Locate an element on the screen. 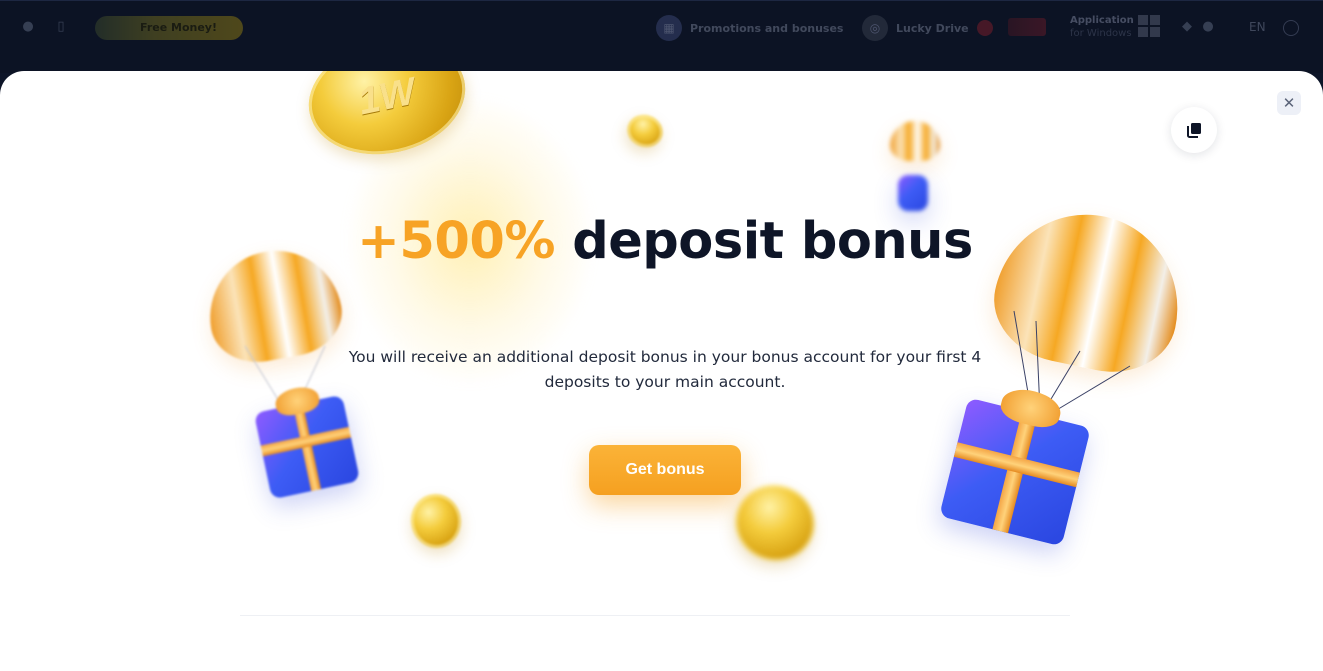 This screenshot has height=671, width=1323. copy-icon is located at coordinates (1194, 130).